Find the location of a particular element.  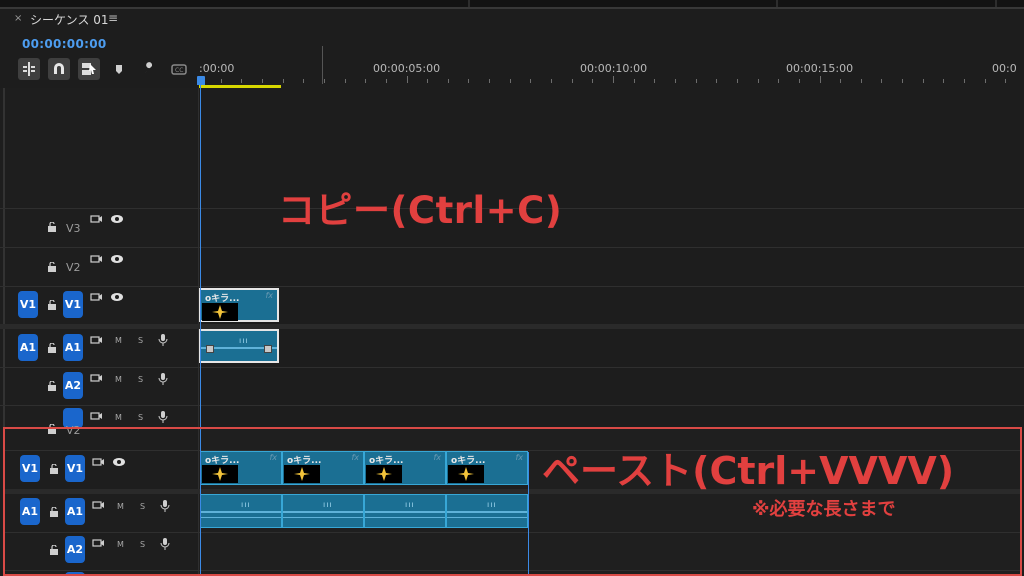

work-area-bar is located at coordinates (240, 86).